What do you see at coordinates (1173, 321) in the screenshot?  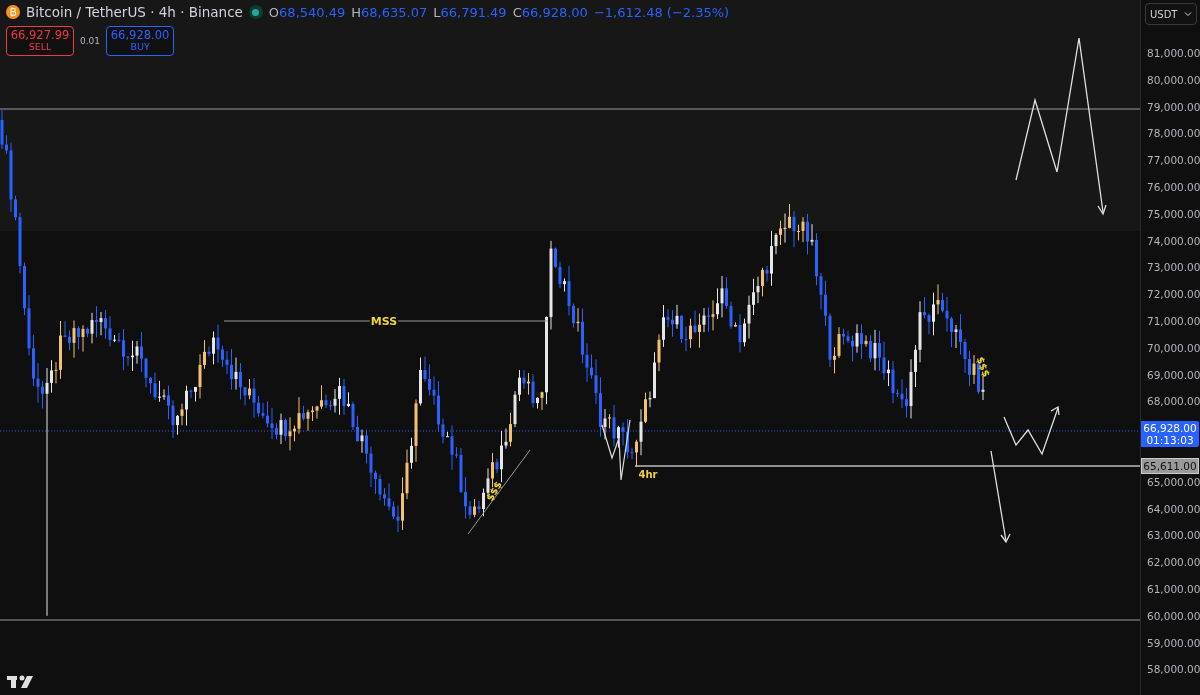 I see `price-tick: 71,000.00` at bounding box center [1173, 321].